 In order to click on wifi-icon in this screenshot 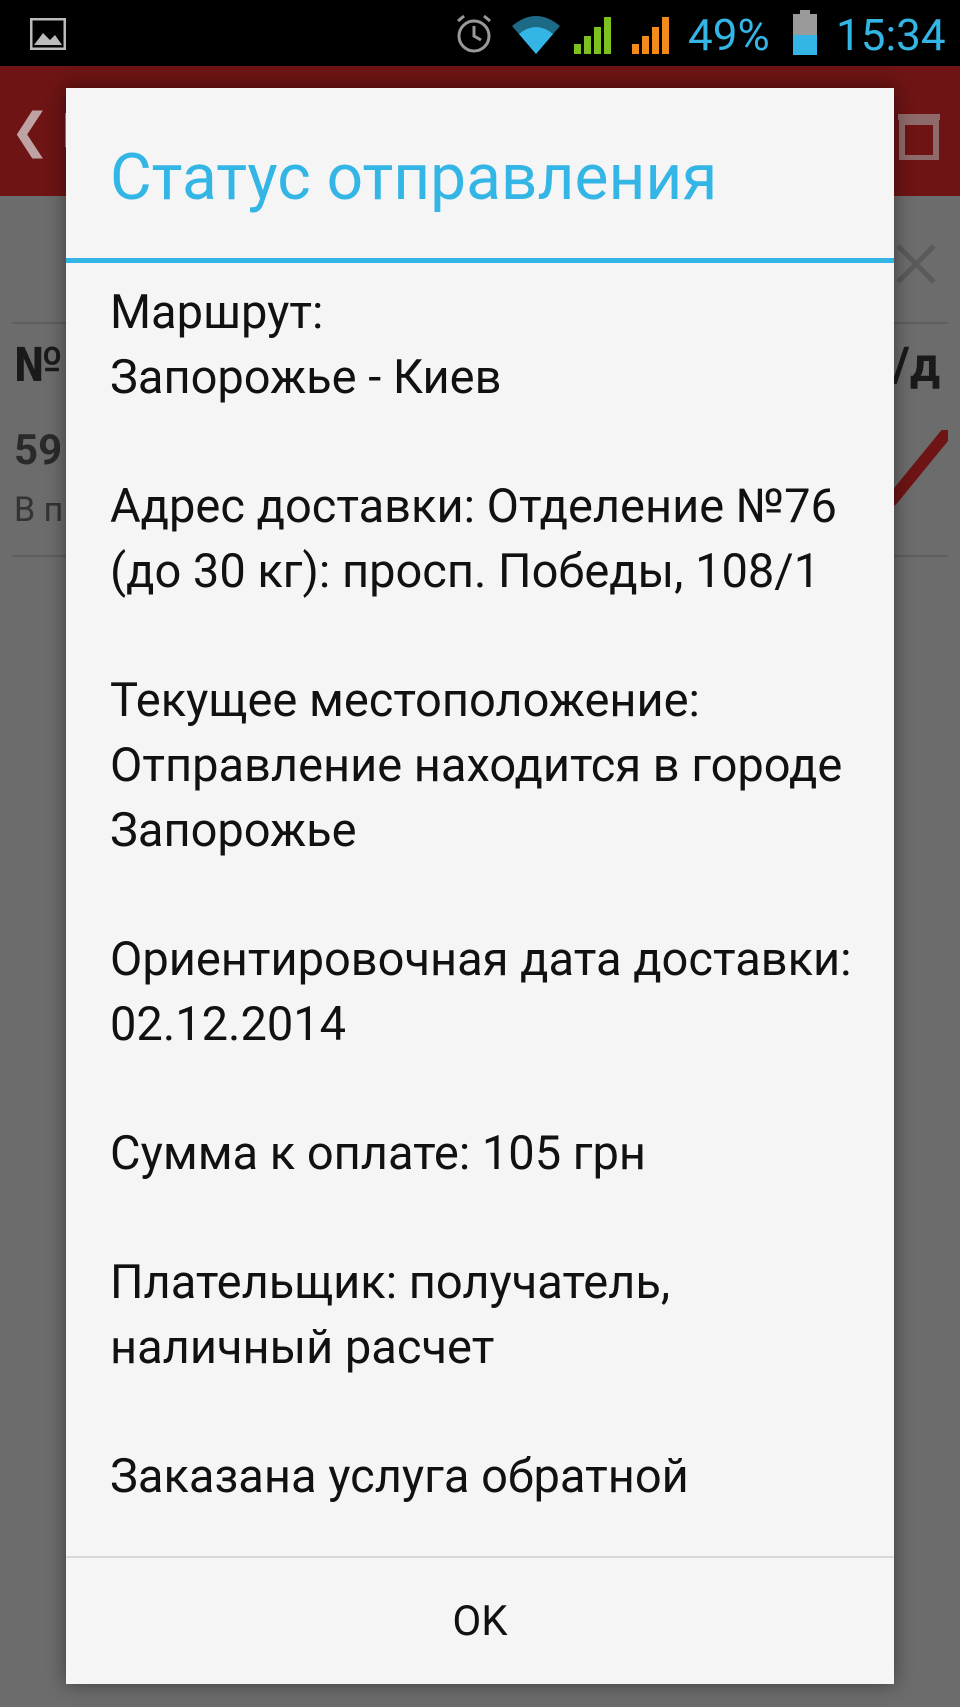, I will do `click(536, 36)`.